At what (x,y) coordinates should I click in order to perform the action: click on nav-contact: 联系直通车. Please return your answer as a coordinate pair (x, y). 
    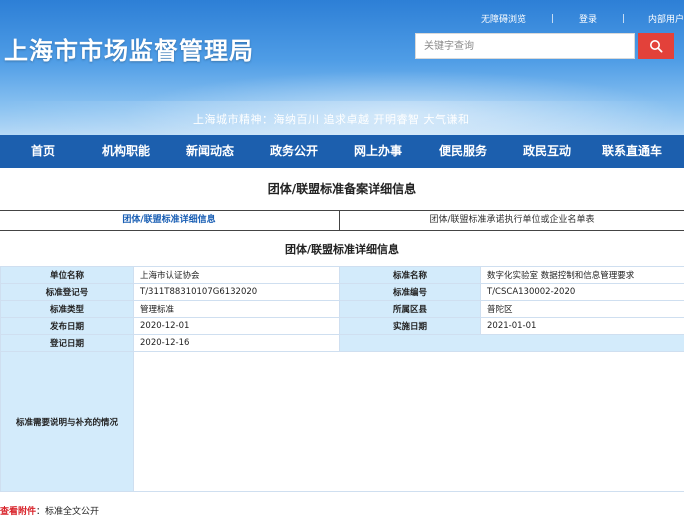
    Looking at the image, I should click on (632, 151).